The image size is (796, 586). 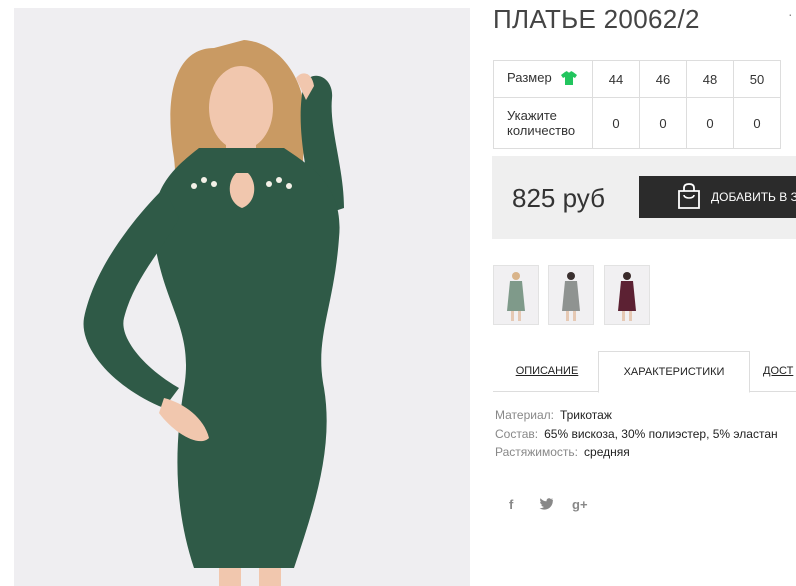 I want to click on burgundy-dress-thumb-icon, so click(x=627, y=296).